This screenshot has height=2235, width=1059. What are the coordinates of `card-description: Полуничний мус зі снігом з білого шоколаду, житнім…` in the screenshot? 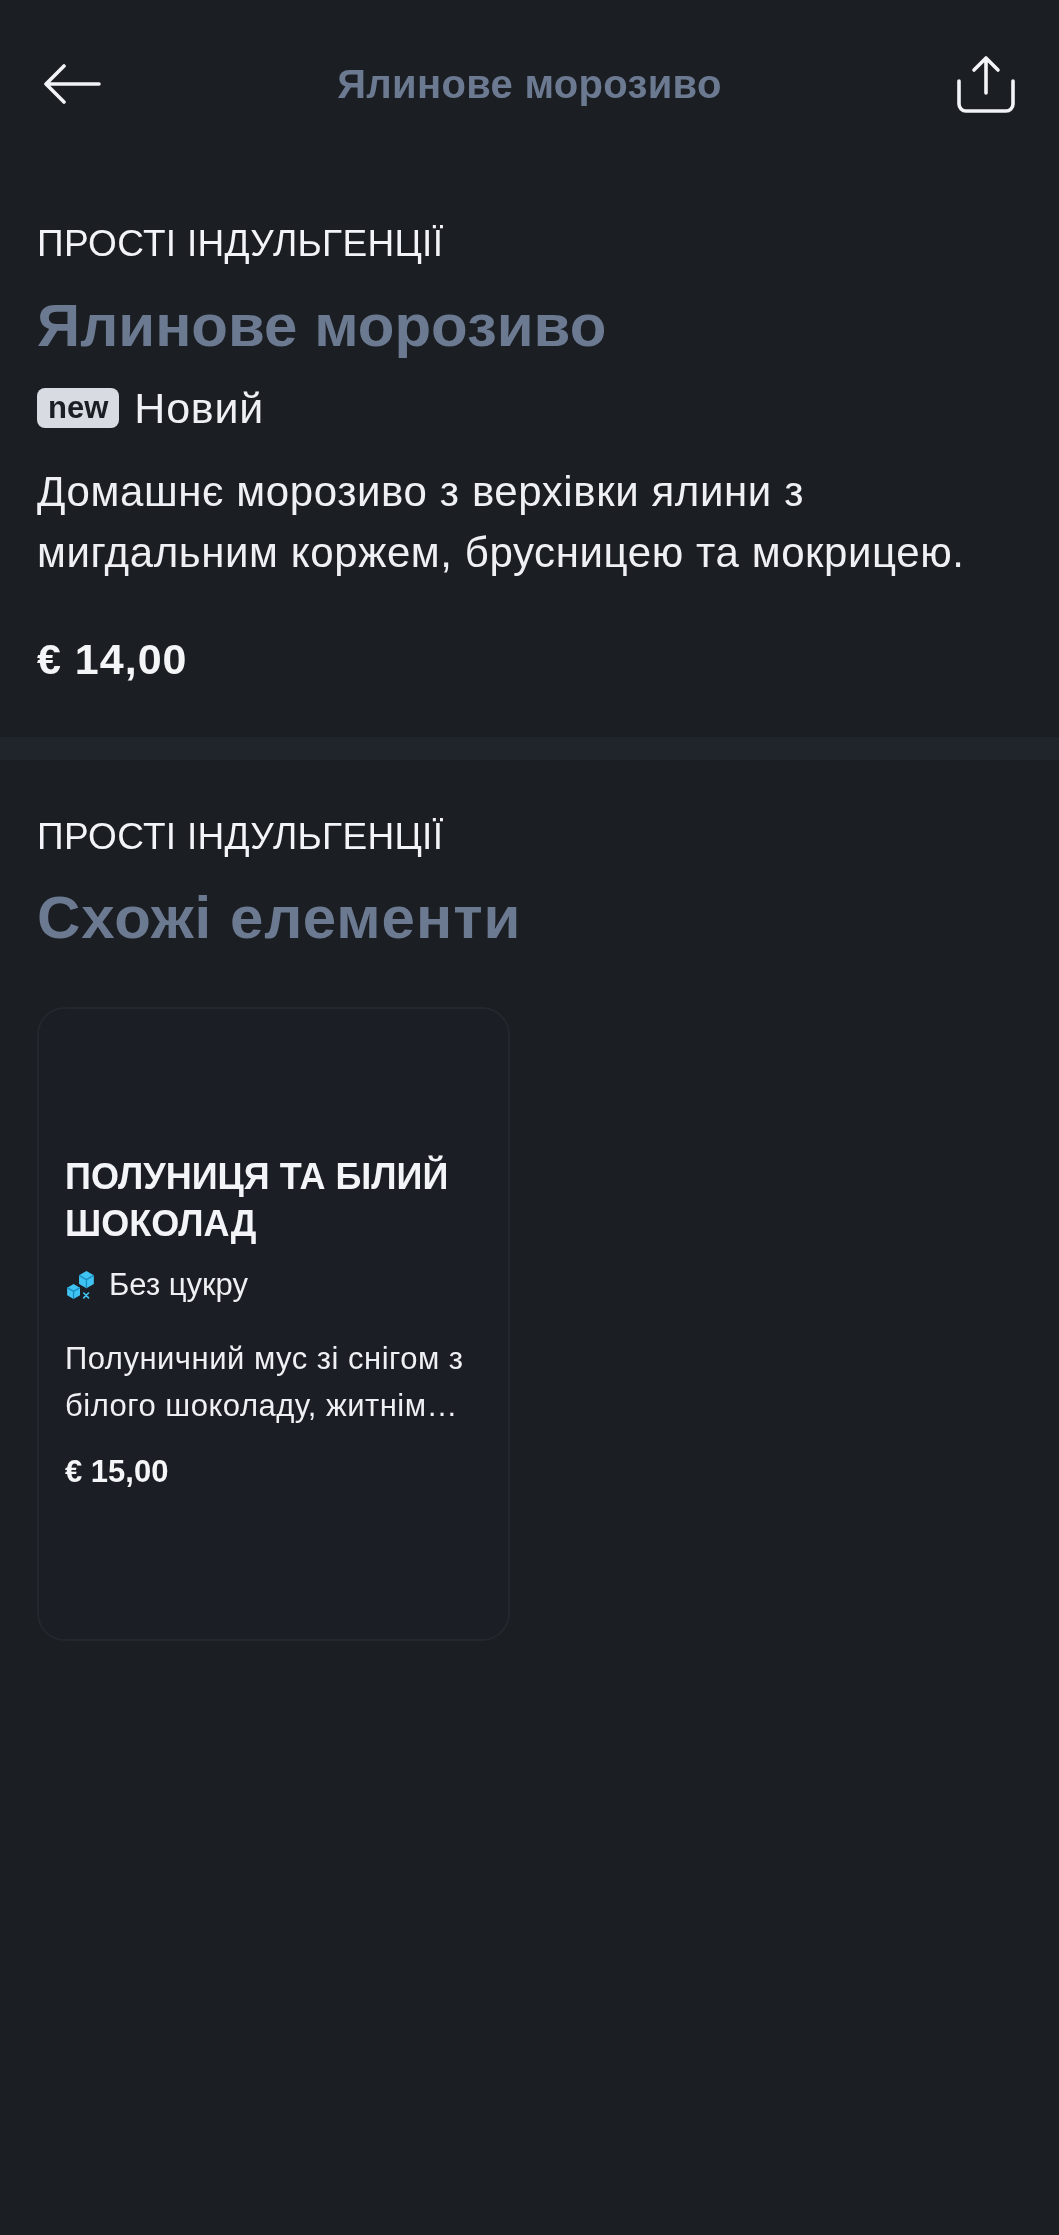 It's located at (265, 1382).